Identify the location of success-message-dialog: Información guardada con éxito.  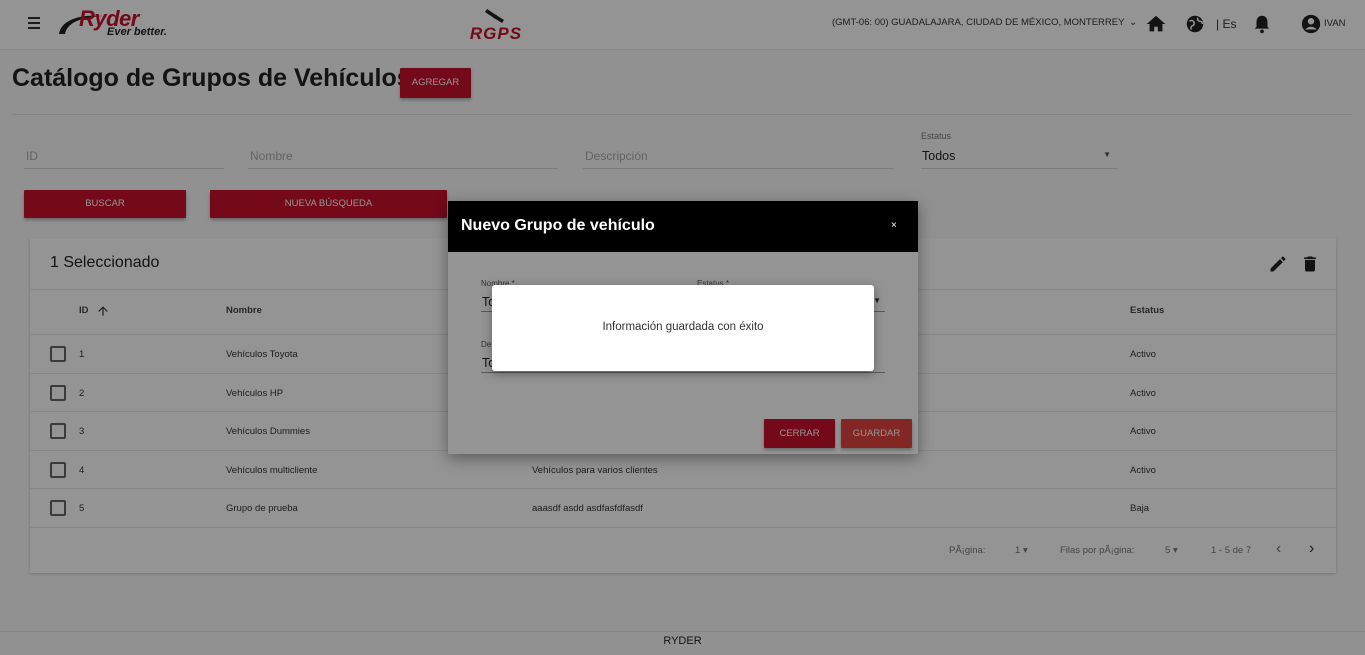
(683, 328).